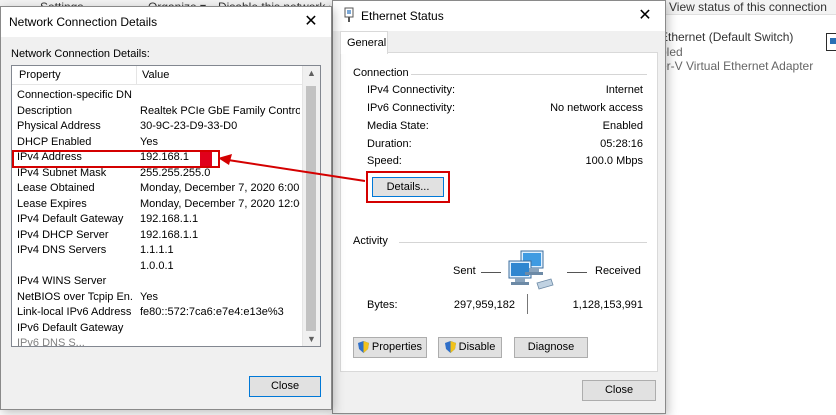  I want to click on details-section-label: Network Connection Details:, so click(80, 54).